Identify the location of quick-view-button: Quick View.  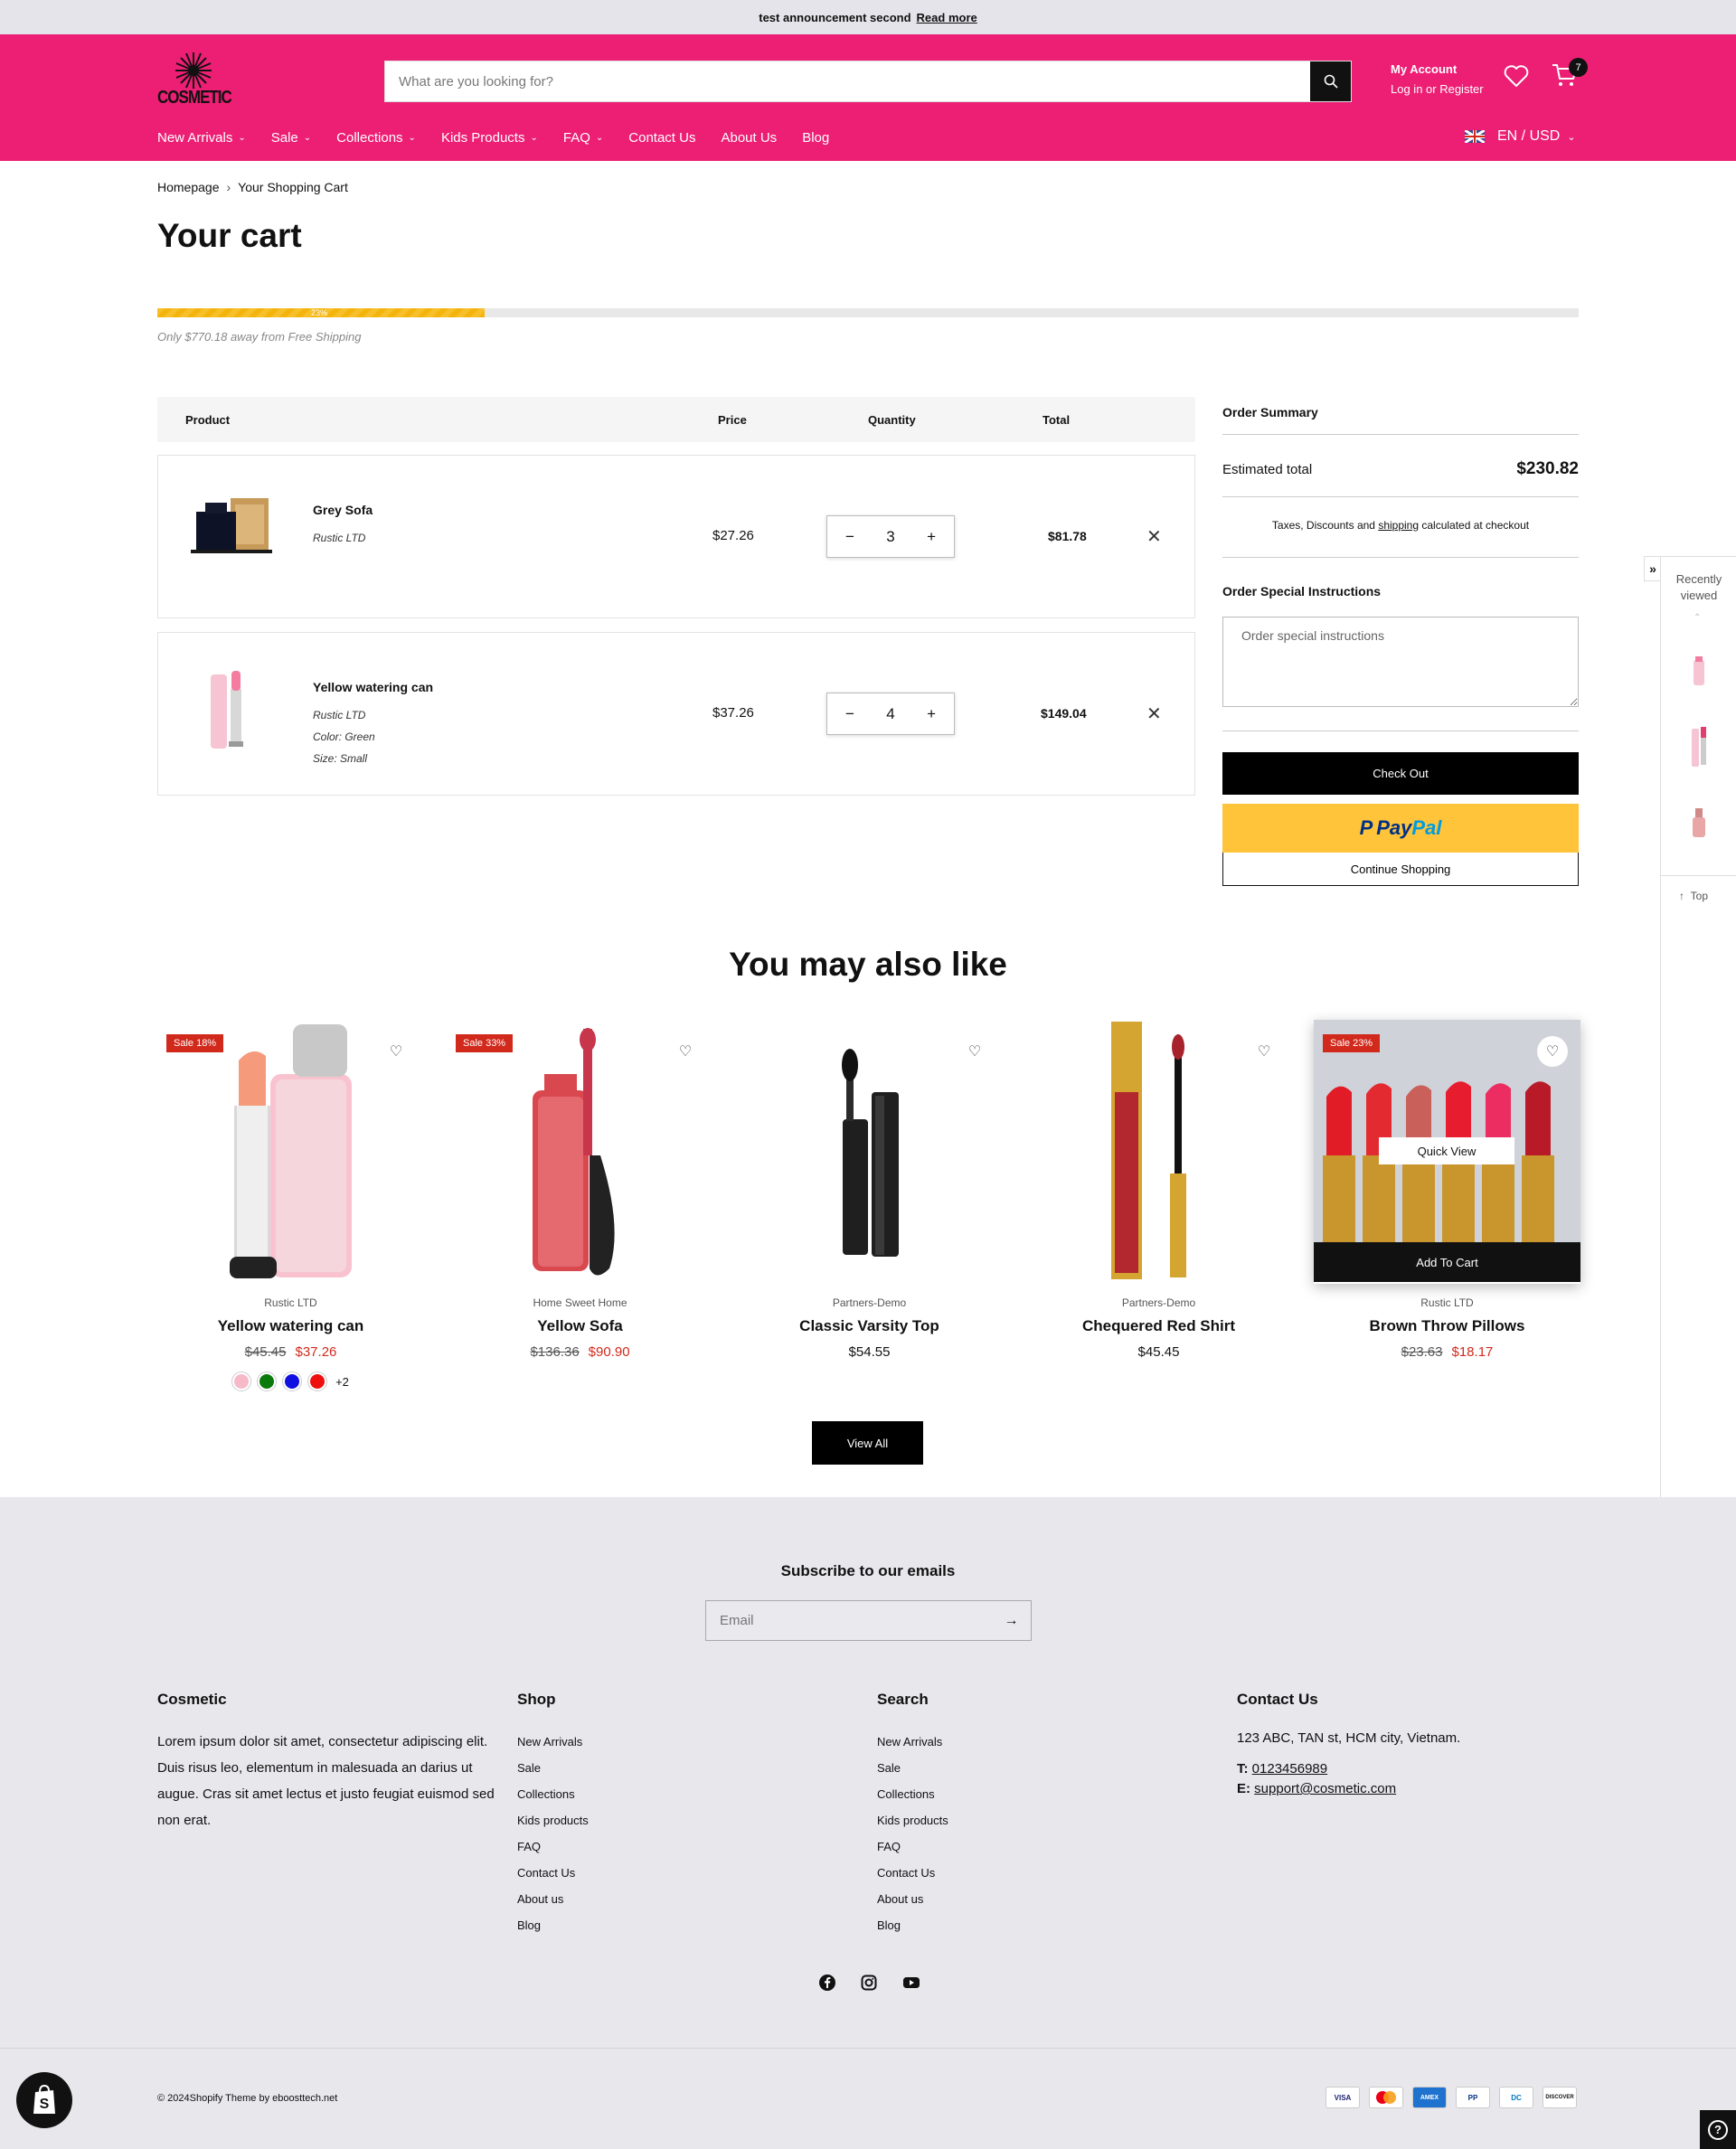
(1447, 1151).